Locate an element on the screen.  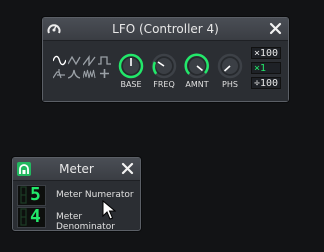
base-knob-label: BASE is located at coordinates (131, 84).